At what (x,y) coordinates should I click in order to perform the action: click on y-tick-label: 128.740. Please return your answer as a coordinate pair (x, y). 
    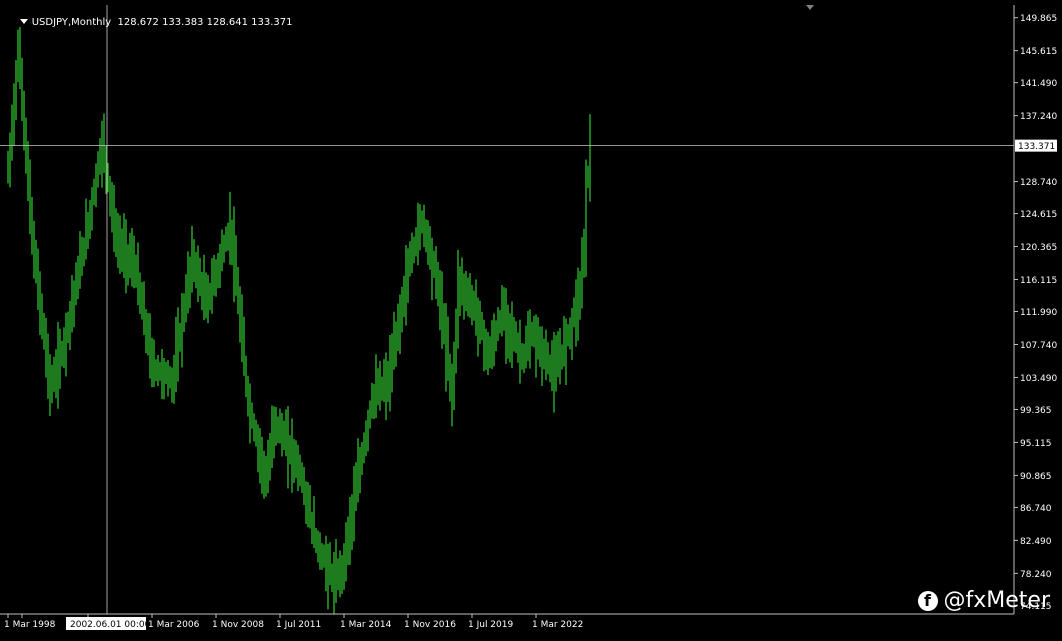
    Looking at the image, I should click on (1038, 183).